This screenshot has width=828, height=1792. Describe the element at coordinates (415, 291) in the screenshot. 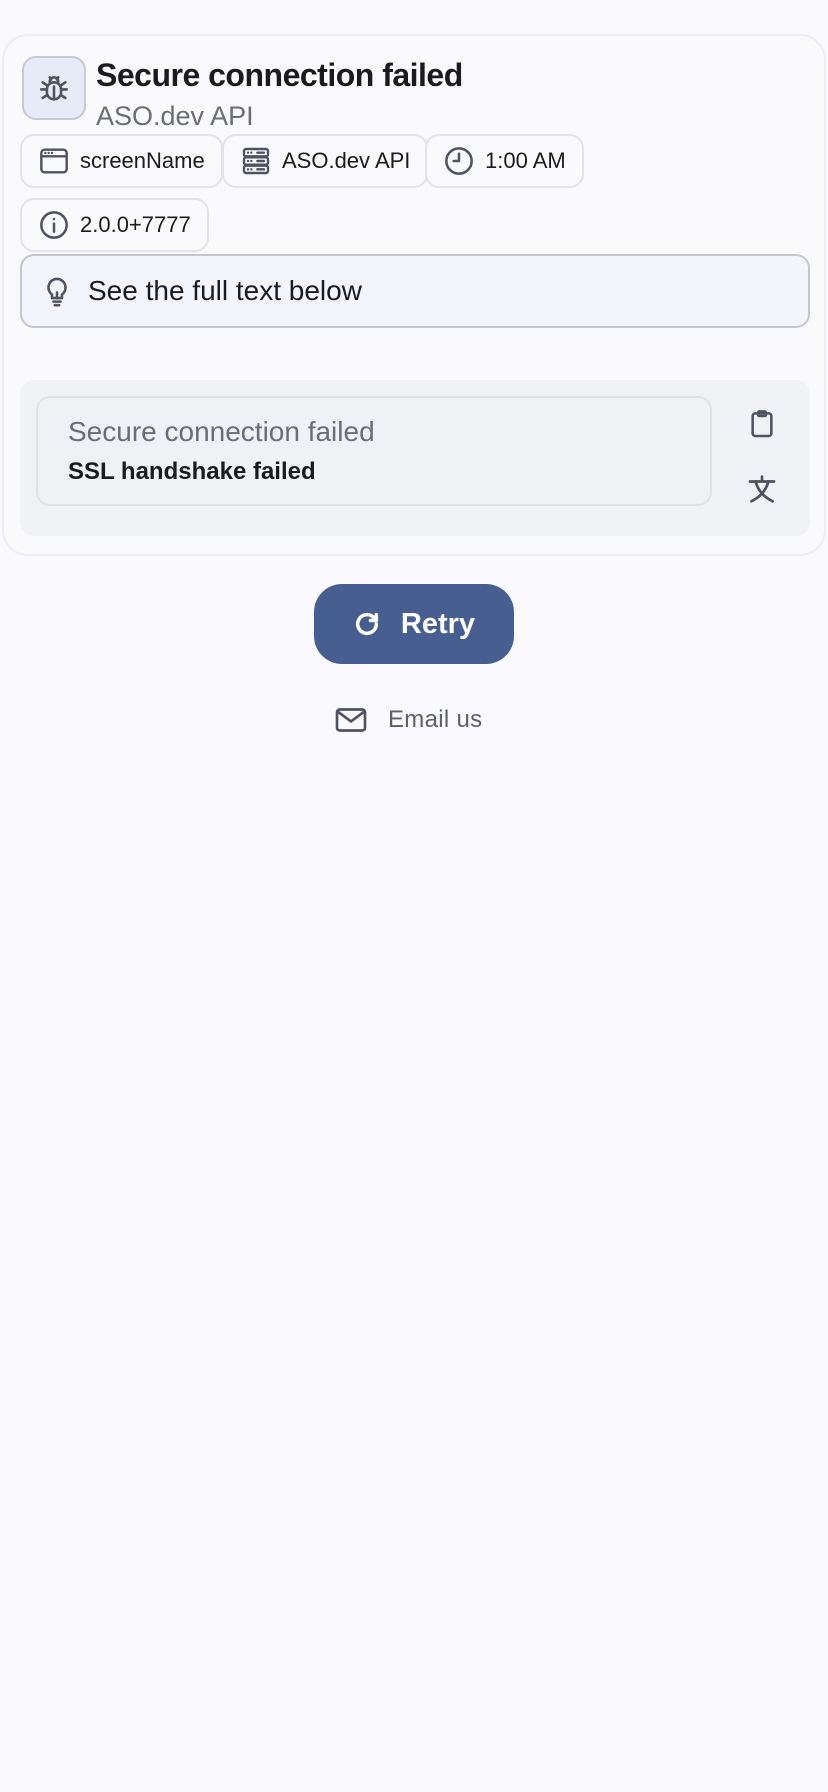

I see `hint-banner: See the full text below` at that location.